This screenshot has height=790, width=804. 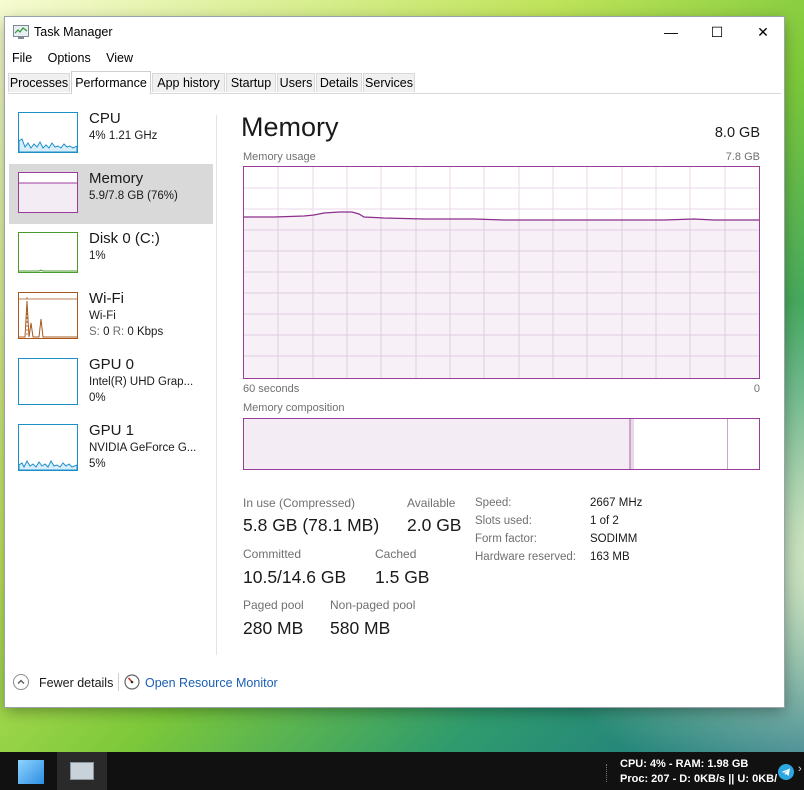 I want to click on open-resource-monitor-link: Open Resource Monitor, so click(x=211, y=683).